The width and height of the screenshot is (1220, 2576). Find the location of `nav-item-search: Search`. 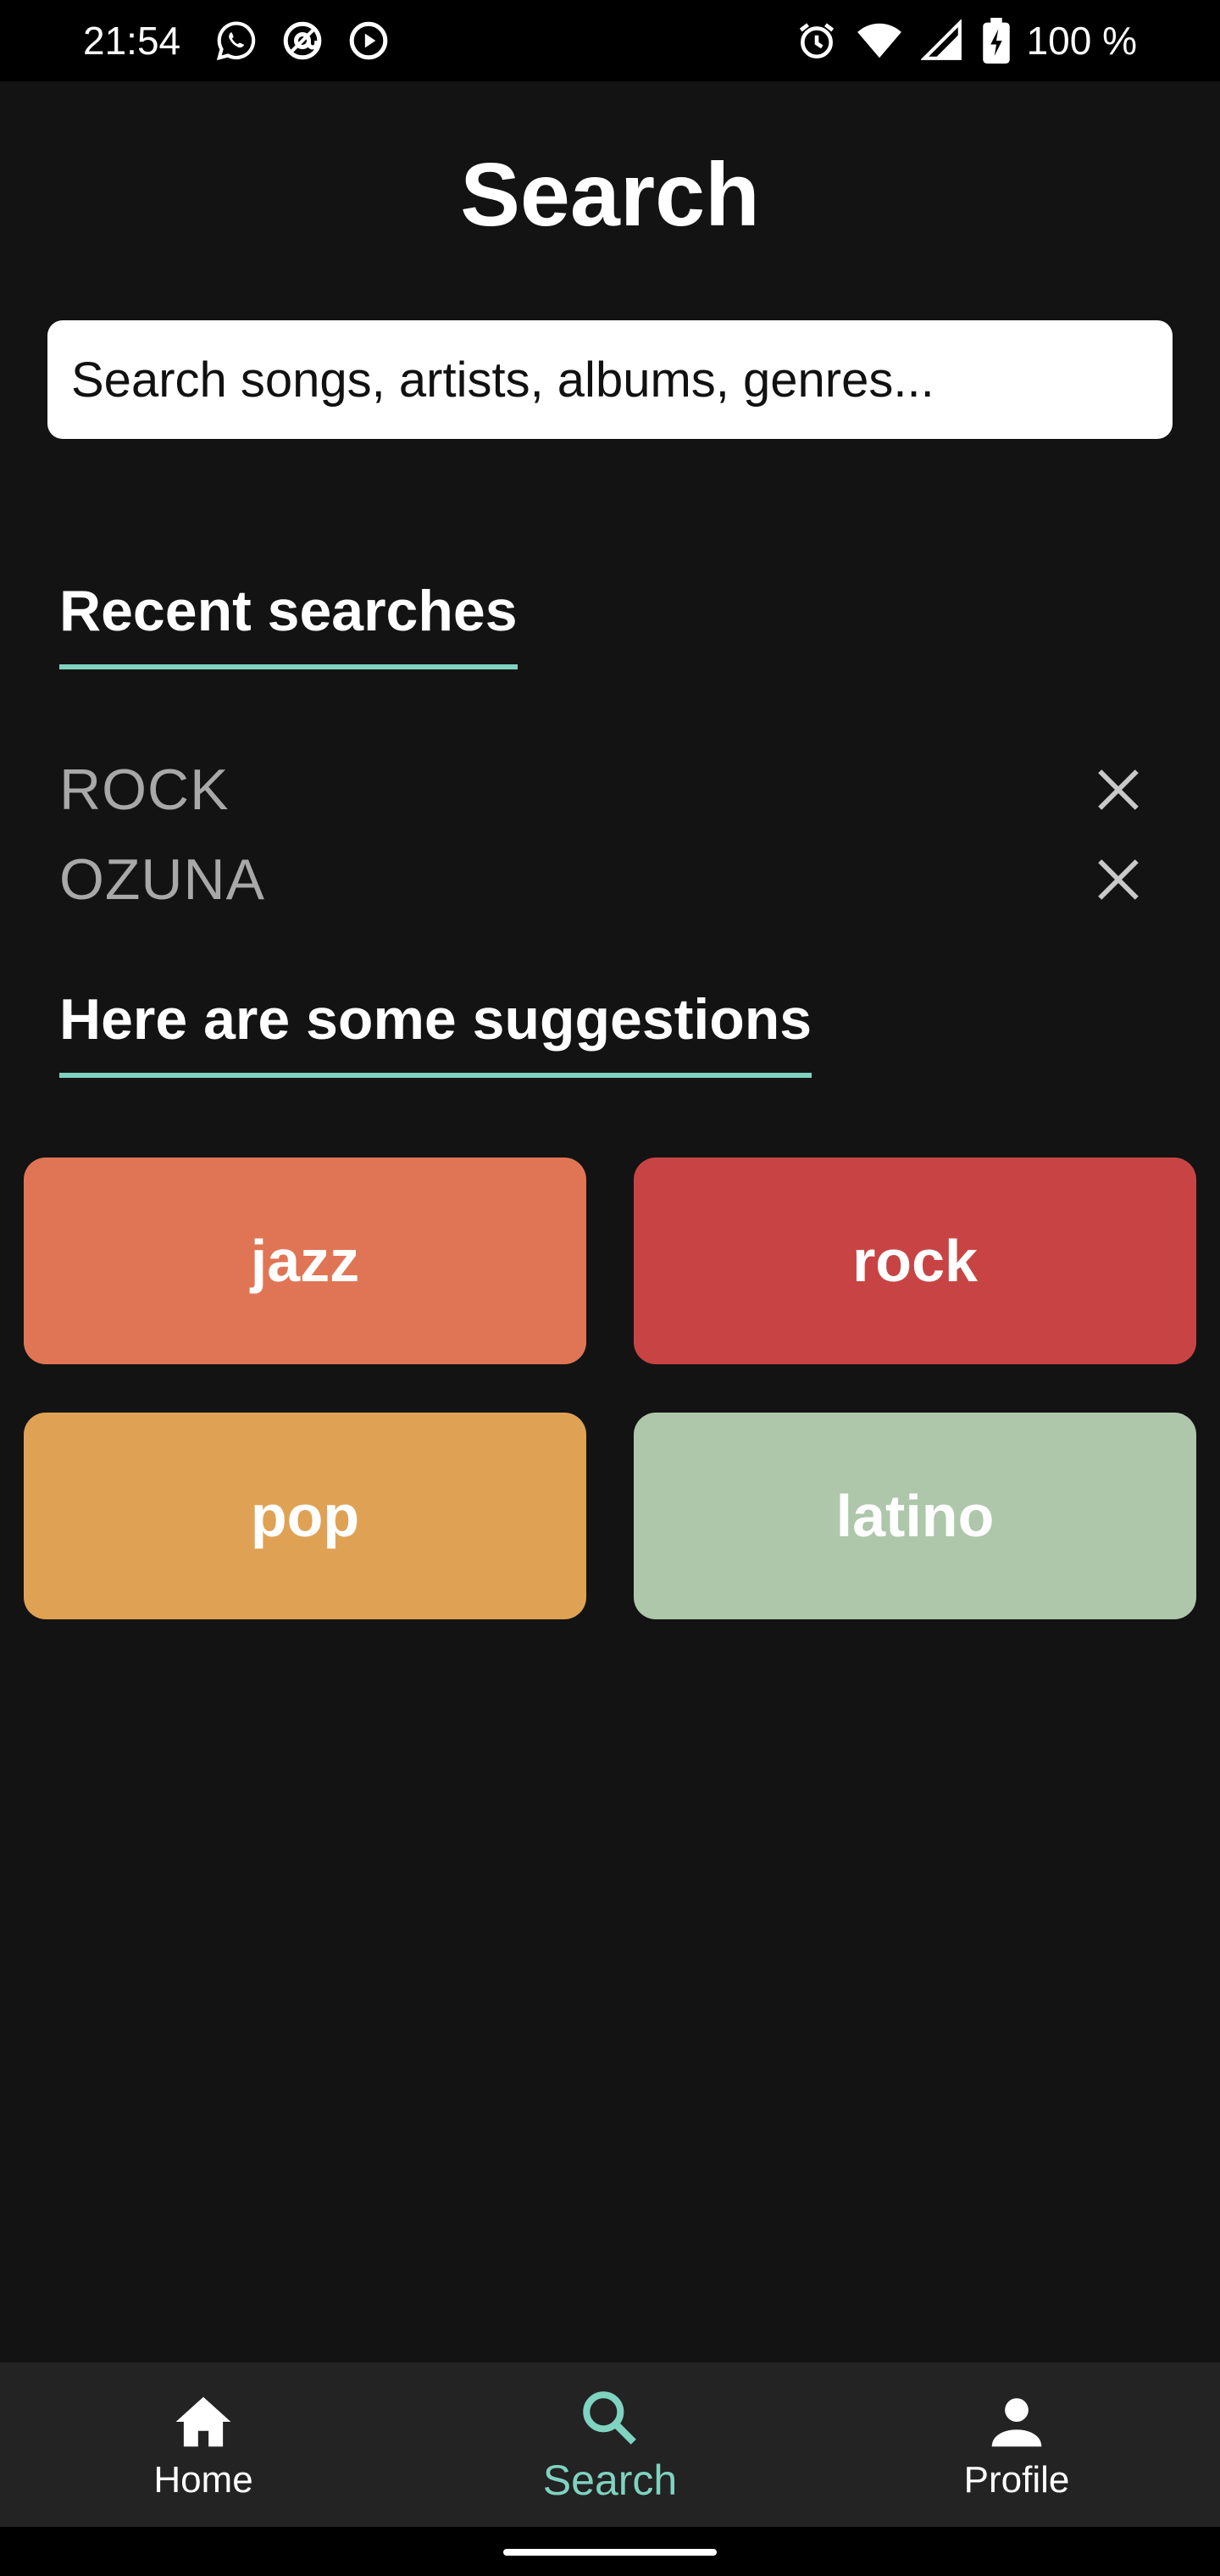

nav-item-search: Search is located at coordinates (610, 2444).